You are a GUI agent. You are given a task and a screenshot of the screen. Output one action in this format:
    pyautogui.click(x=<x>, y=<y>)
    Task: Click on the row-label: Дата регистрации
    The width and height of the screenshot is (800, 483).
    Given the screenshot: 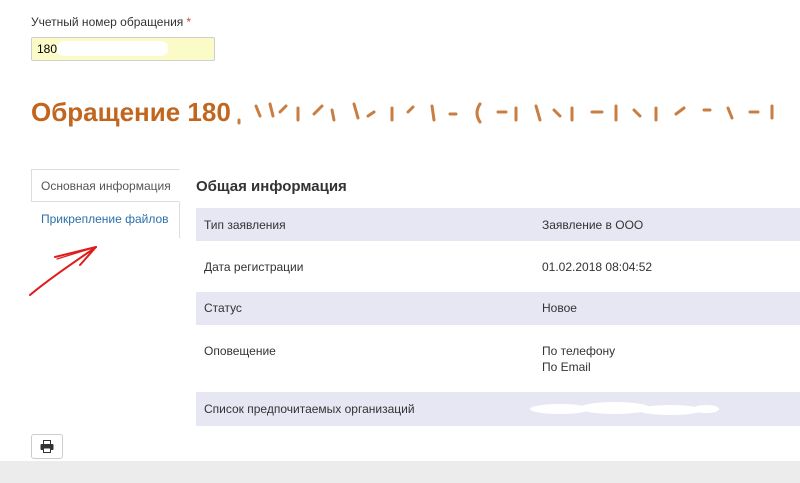 What is the action you would take?
    pyautogui.click(x=254, y=267)
    